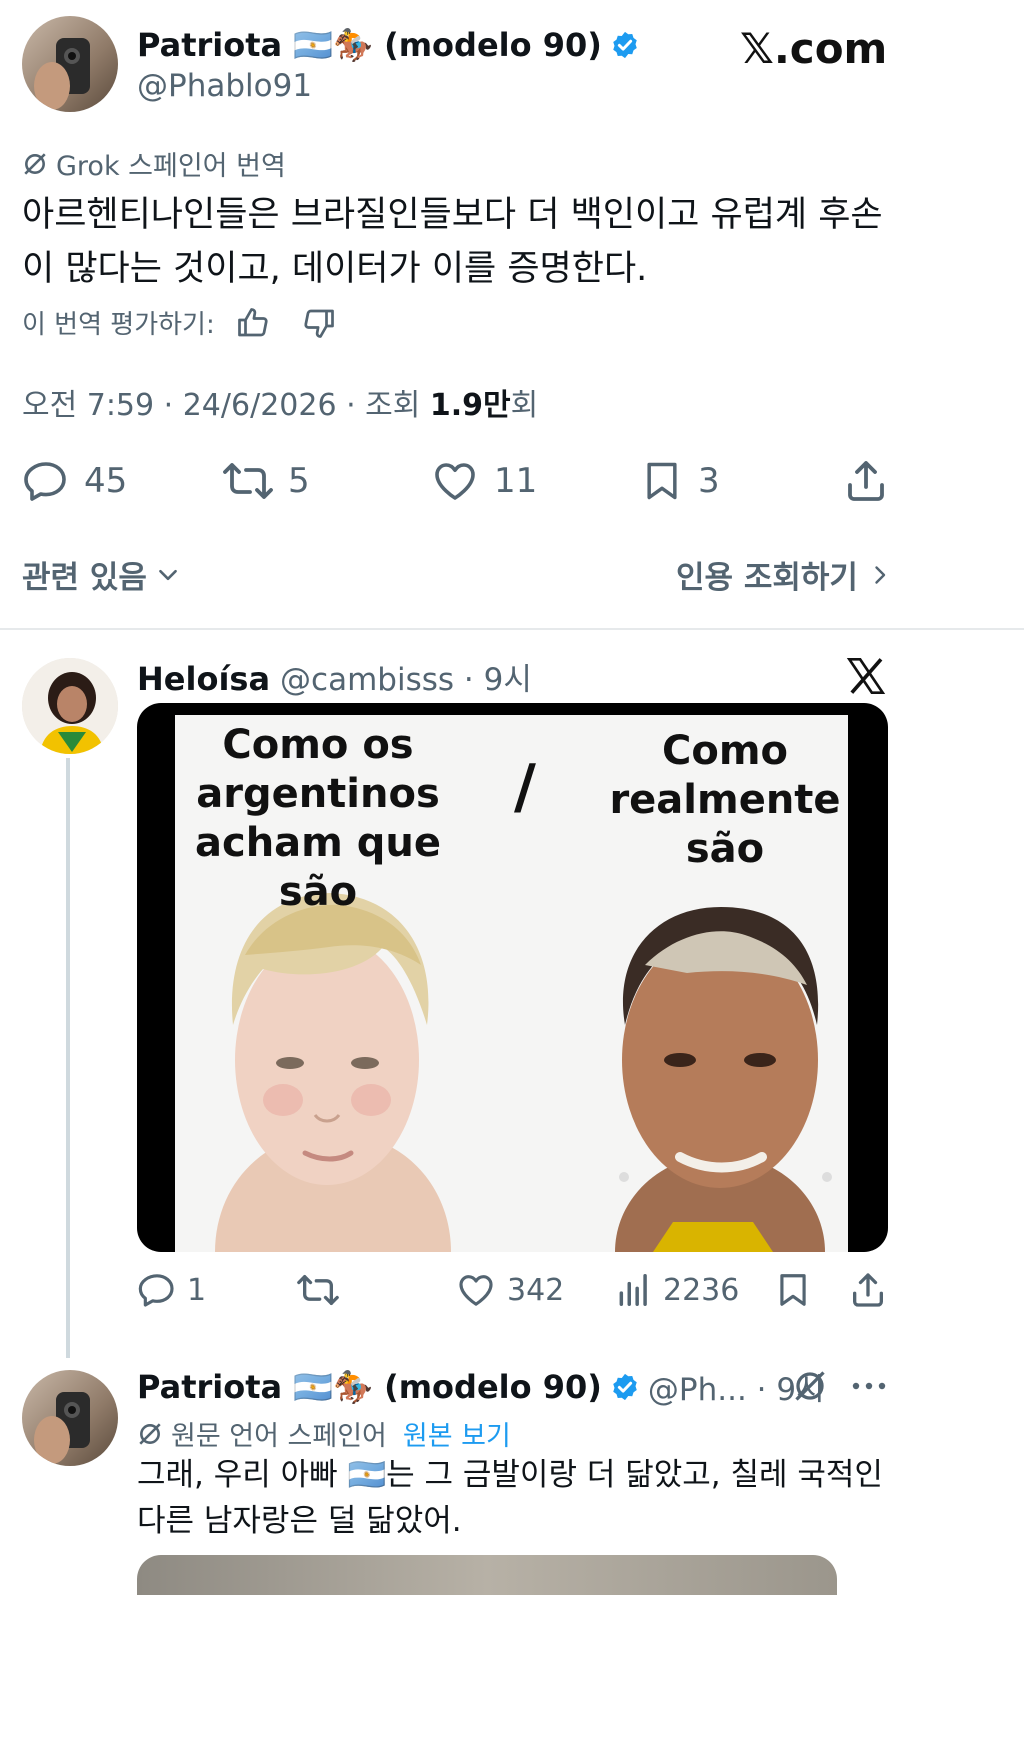 The image size is (1024, 1763). I want to click on reply-button: 45, so click(74, 481).